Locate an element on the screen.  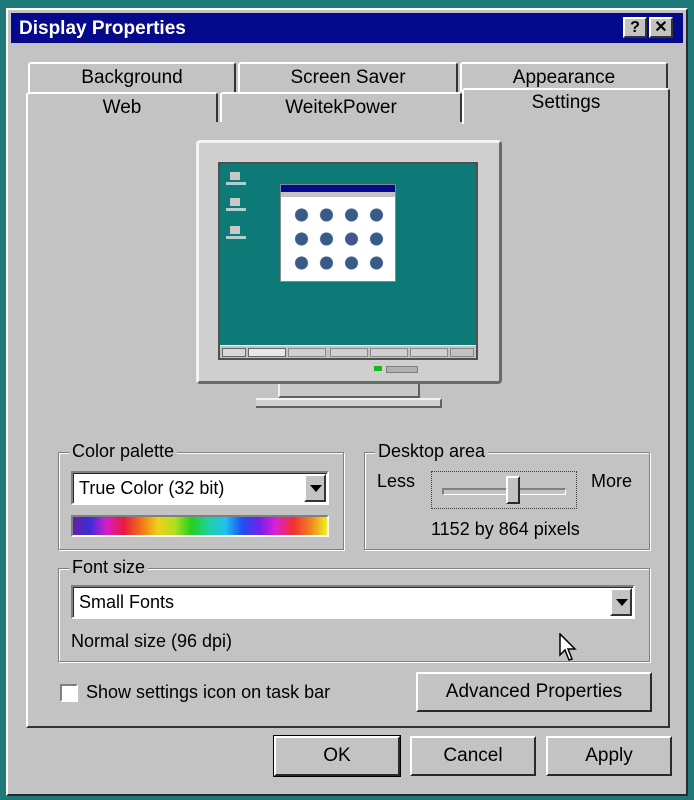
monitor-base is located at coordinates (349, 403).